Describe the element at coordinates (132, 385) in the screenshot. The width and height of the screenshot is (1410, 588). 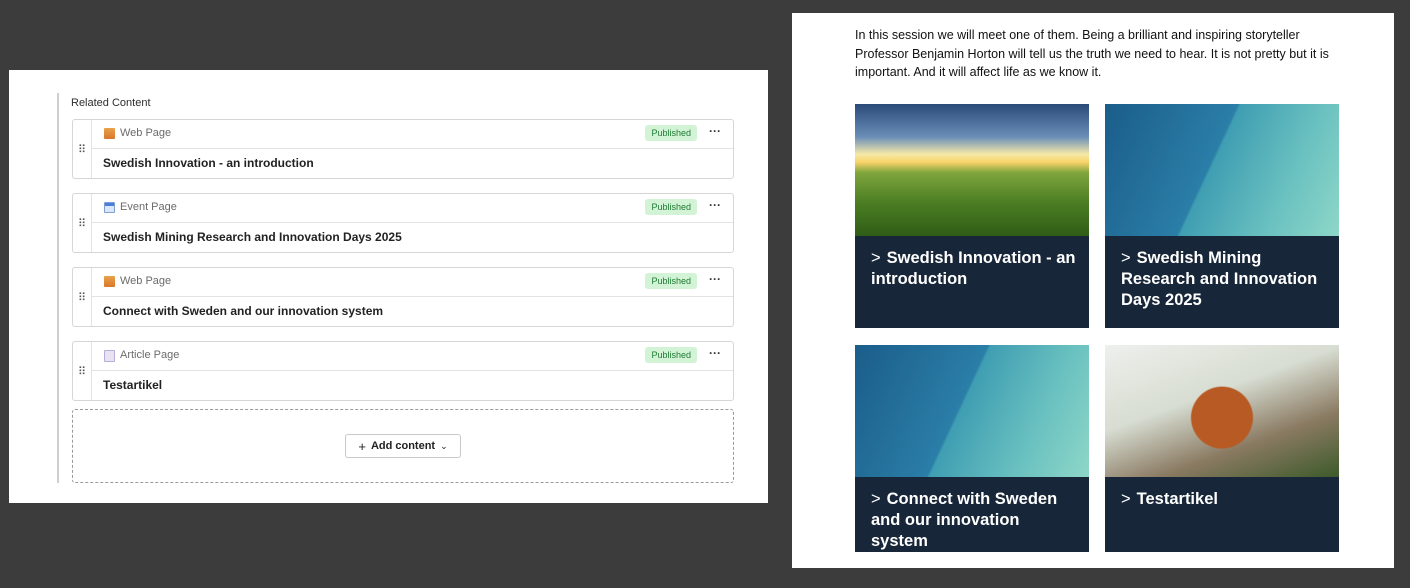
I see `item-title: Testartikel` at that location.